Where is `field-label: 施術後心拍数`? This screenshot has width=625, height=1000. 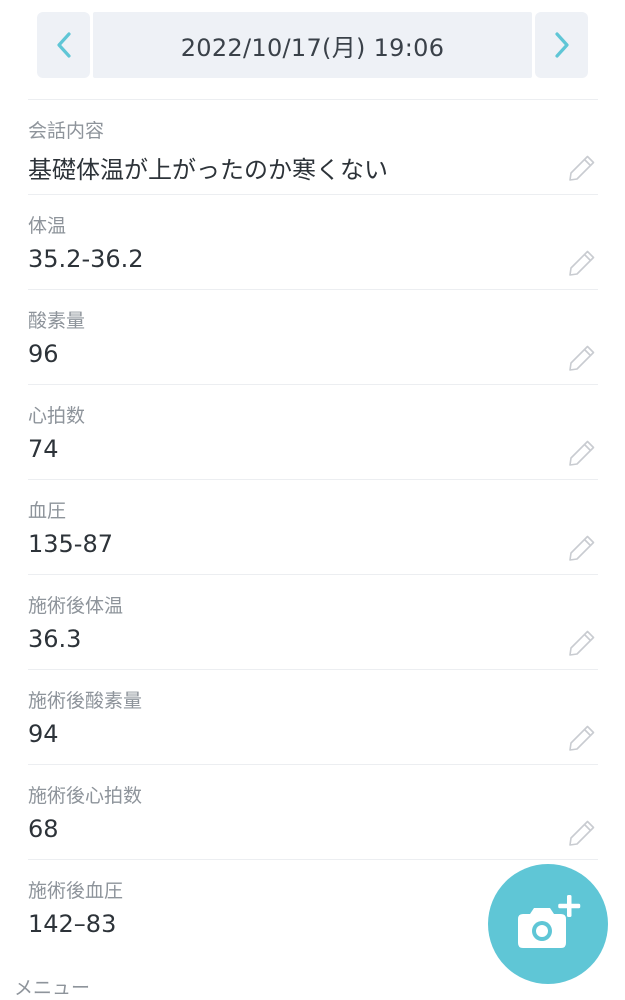
field-label: 施術後心拍数 is located at coordinates (85, 796).